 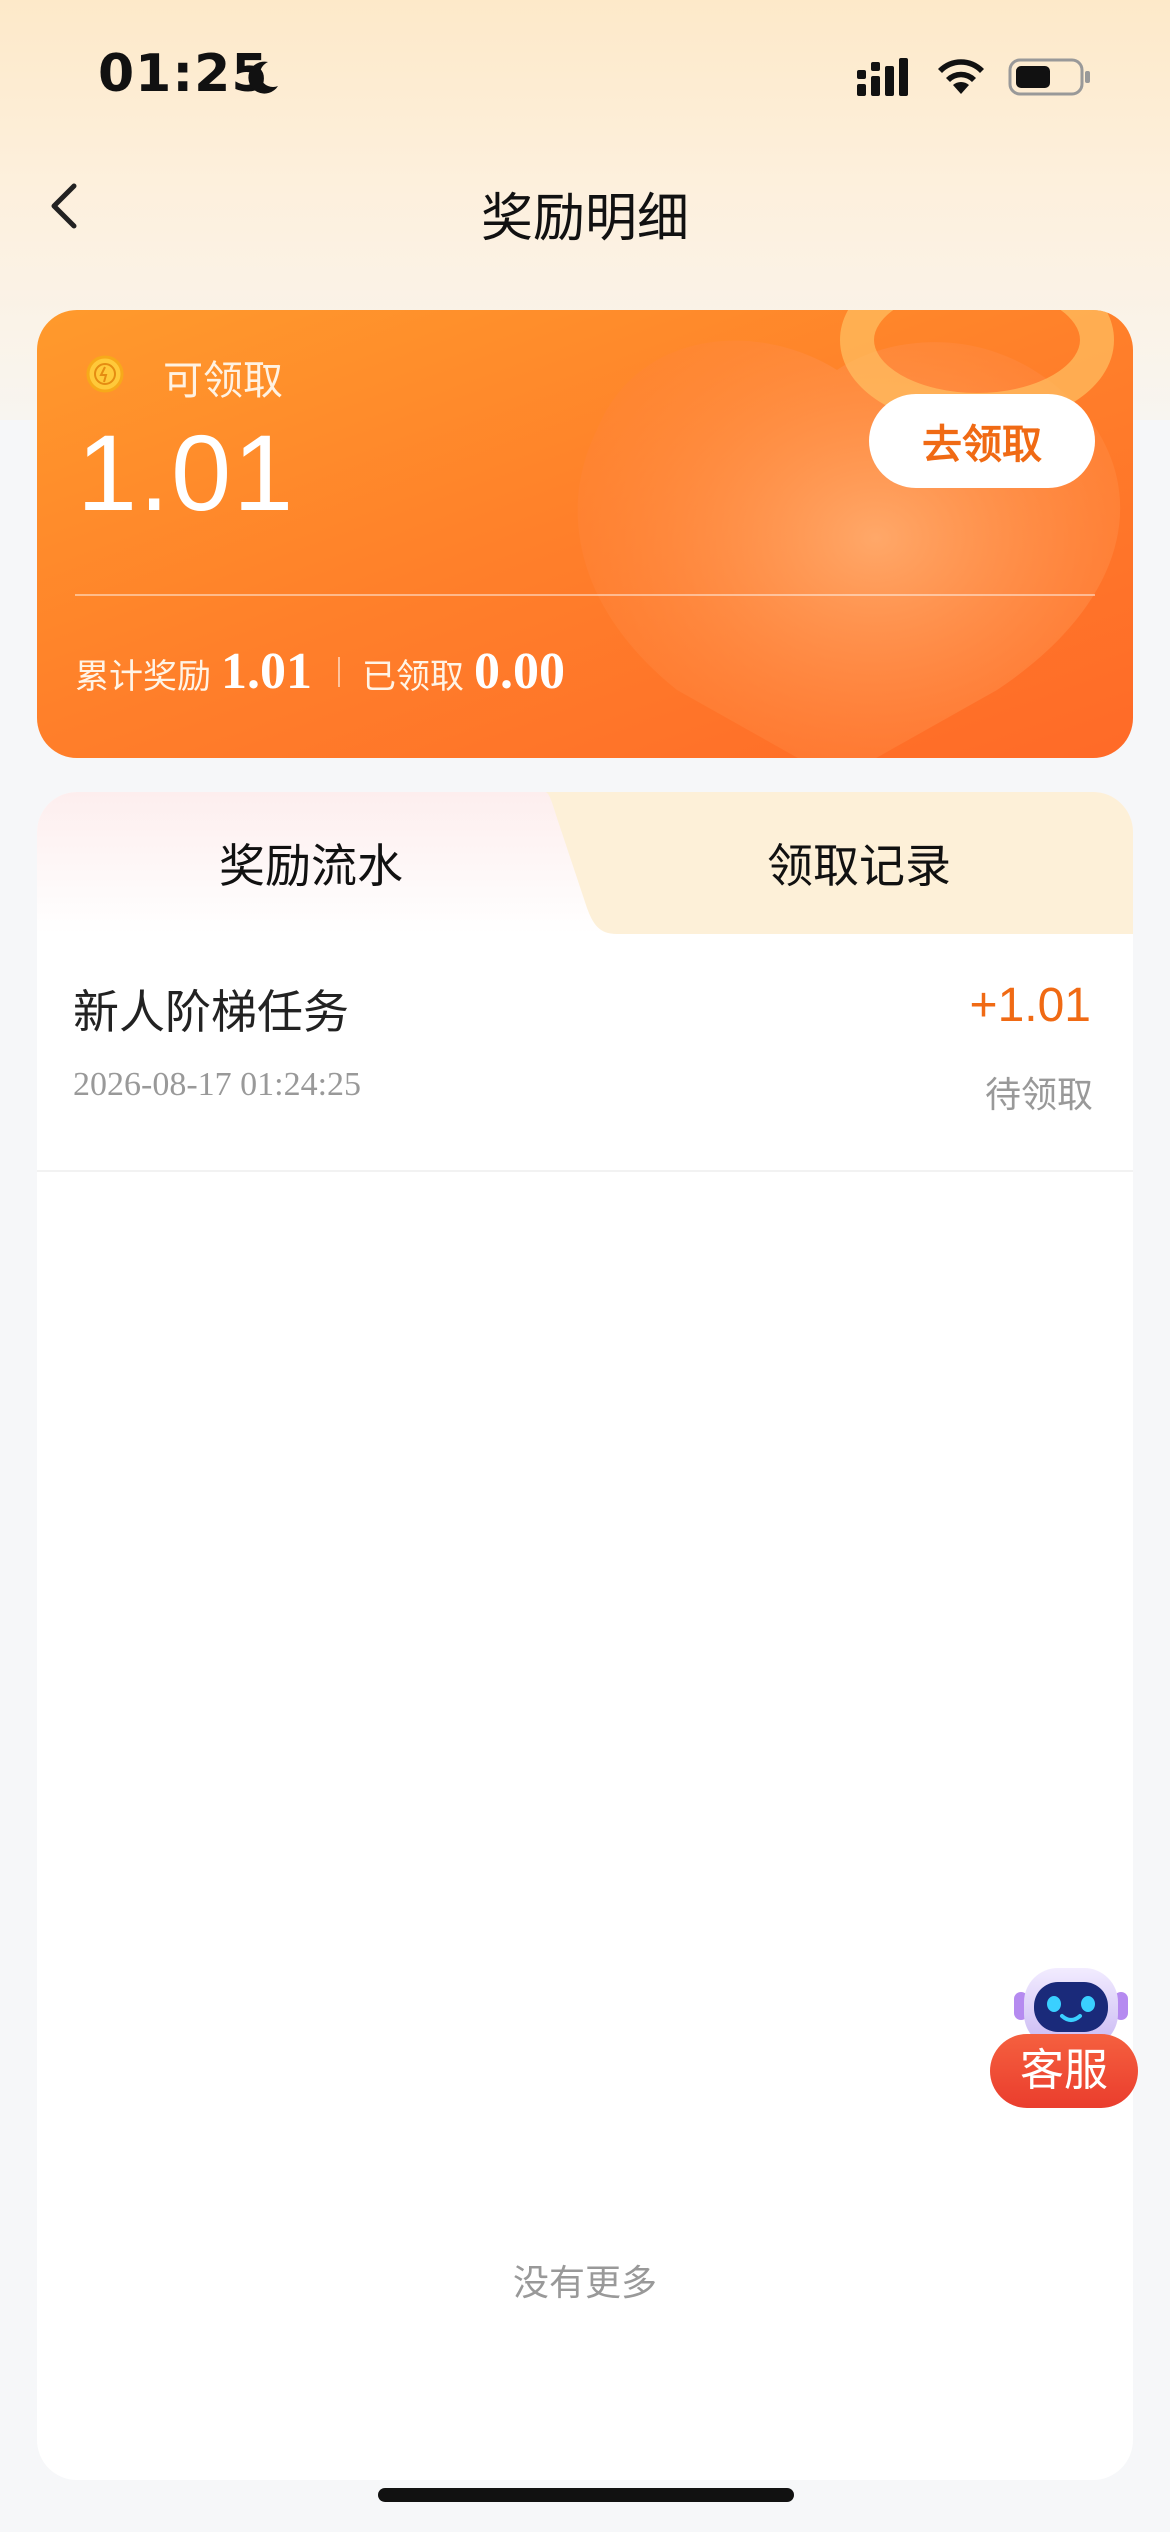 What do you see at coordinates (413, 677) in the screenshot?
I see `claimed-label: 已领取` at bounding box center [413, 677].